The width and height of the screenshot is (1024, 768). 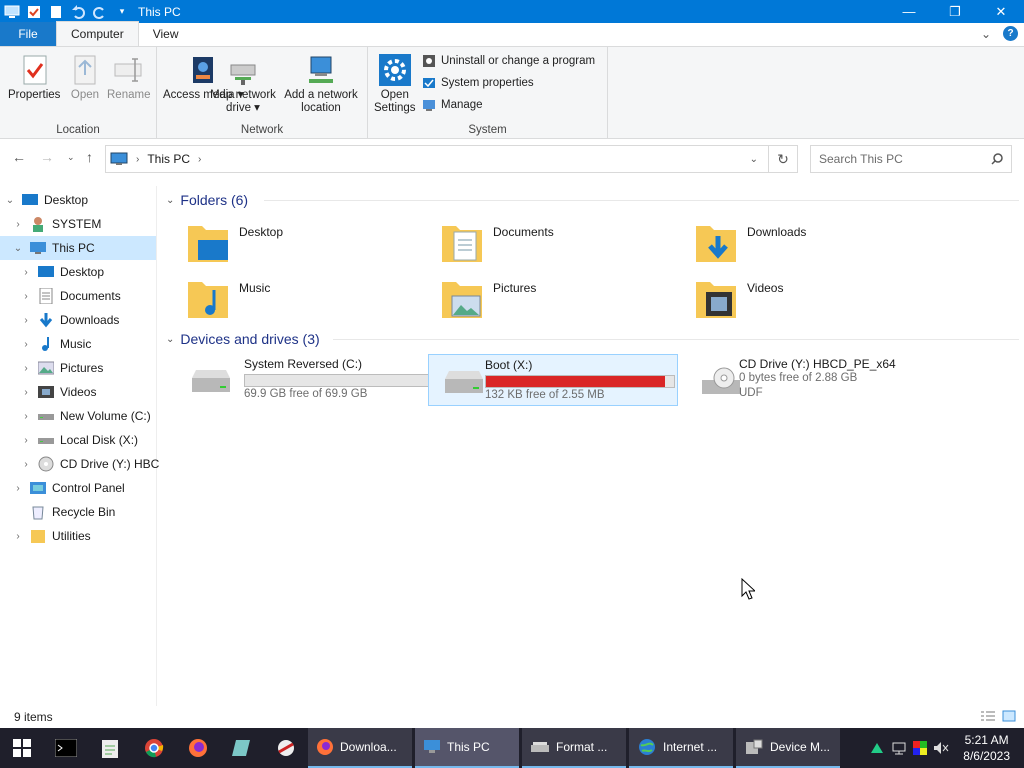 What do you see at coordinates (783, 159) in the screenshot?
I see `refresh-button: ↻` at bounding box center [783, 159].